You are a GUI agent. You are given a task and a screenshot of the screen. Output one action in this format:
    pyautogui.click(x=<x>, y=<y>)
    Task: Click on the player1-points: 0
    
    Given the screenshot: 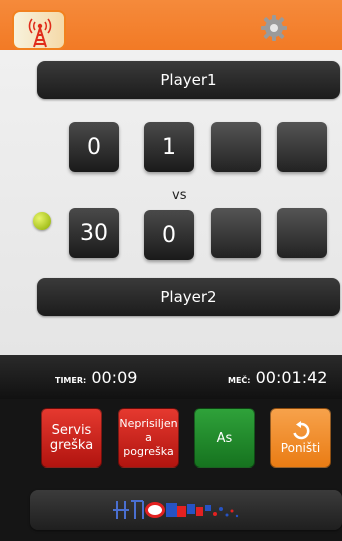 What is the action you would take?
    pyautogui.click(x=94, y=147)
    